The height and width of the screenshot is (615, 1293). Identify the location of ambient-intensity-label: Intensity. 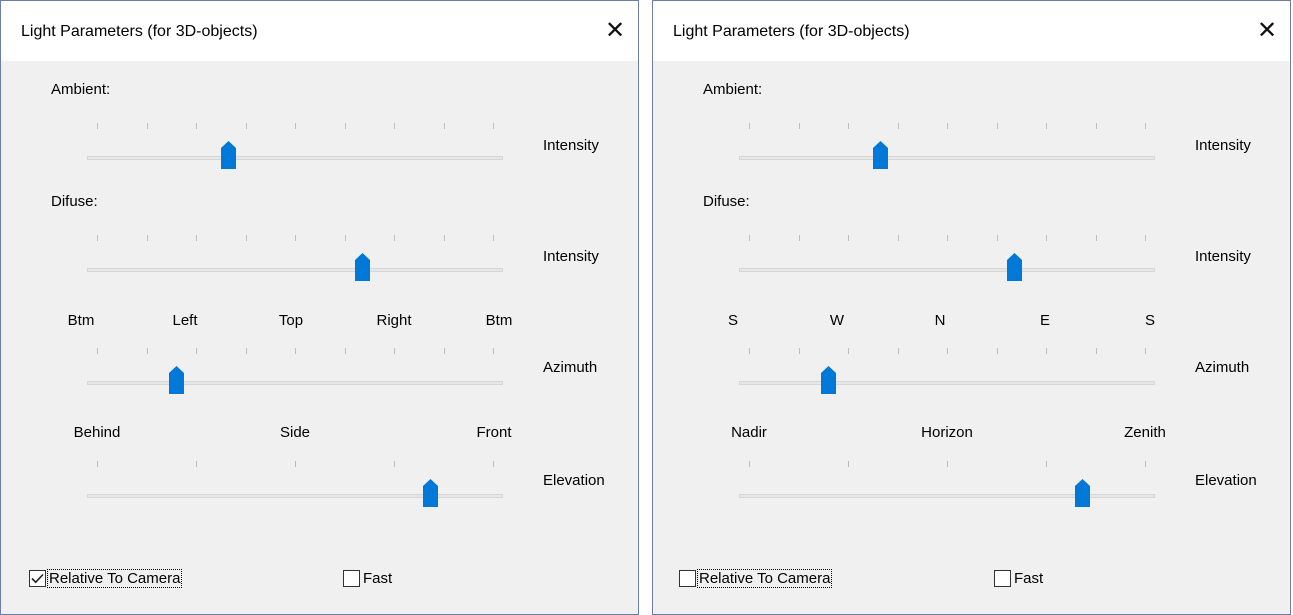
(1223, 145).